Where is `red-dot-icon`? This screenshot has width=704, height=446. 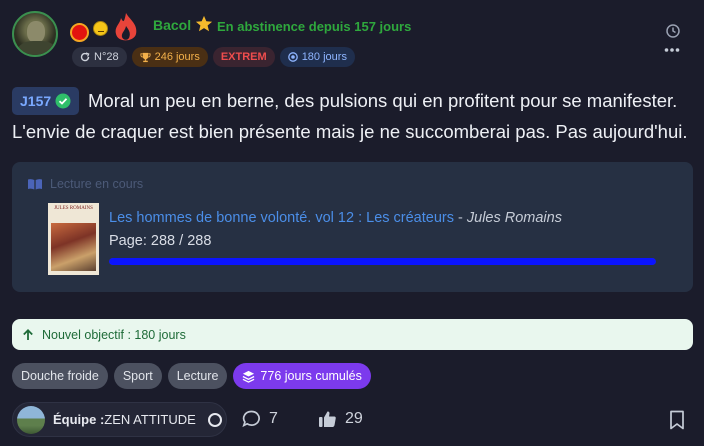
red-dot-icon is located at coordinates (79, 32).